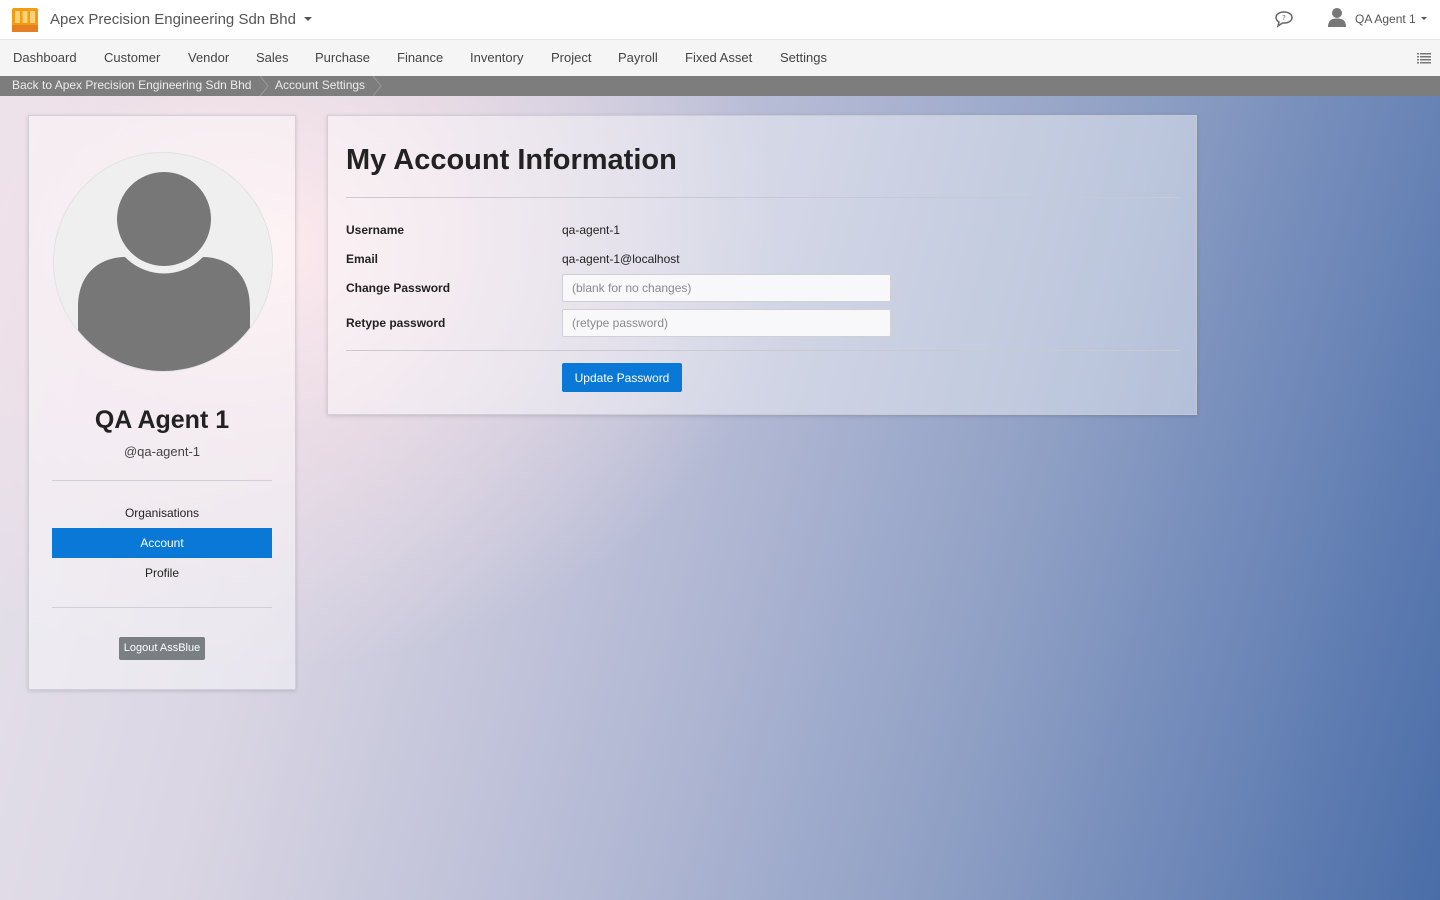 The image size is (1440, 900). I want to click on breadcrumb-current: Account Settings, so click(320, 86).